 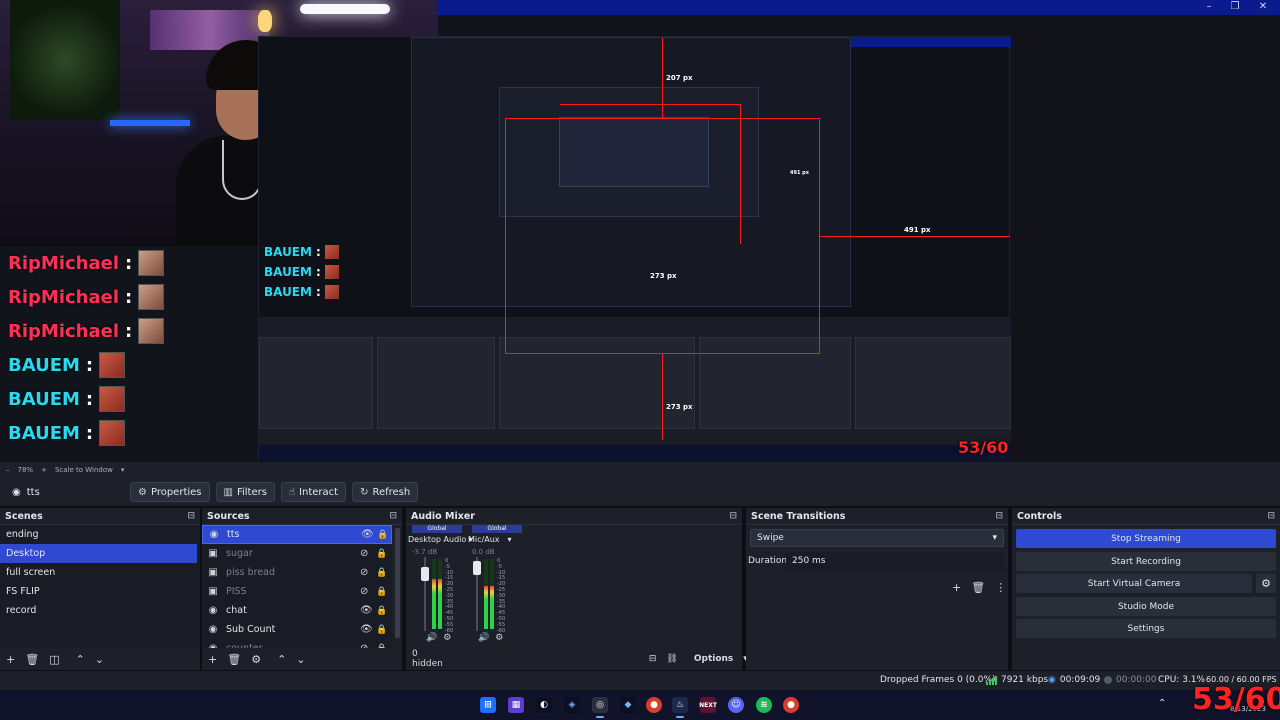 I want to click on channel-name-dropdown: Desktop Audio ▾, so click(x=440, y=539).